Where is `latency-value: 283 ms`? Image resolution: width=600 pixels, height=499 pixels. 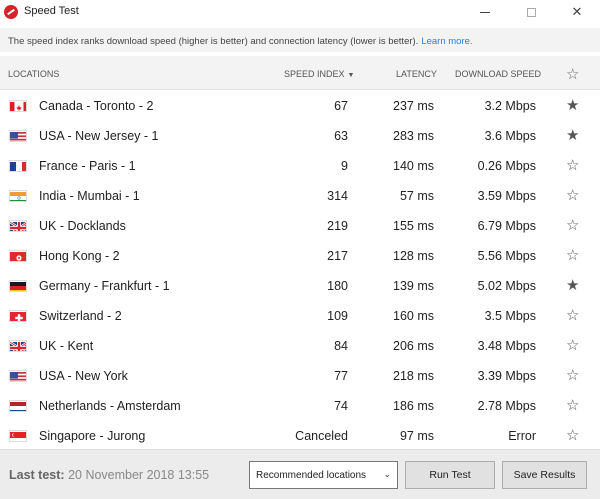
latency-value: 283 ms is located at coordinates (413, 136).